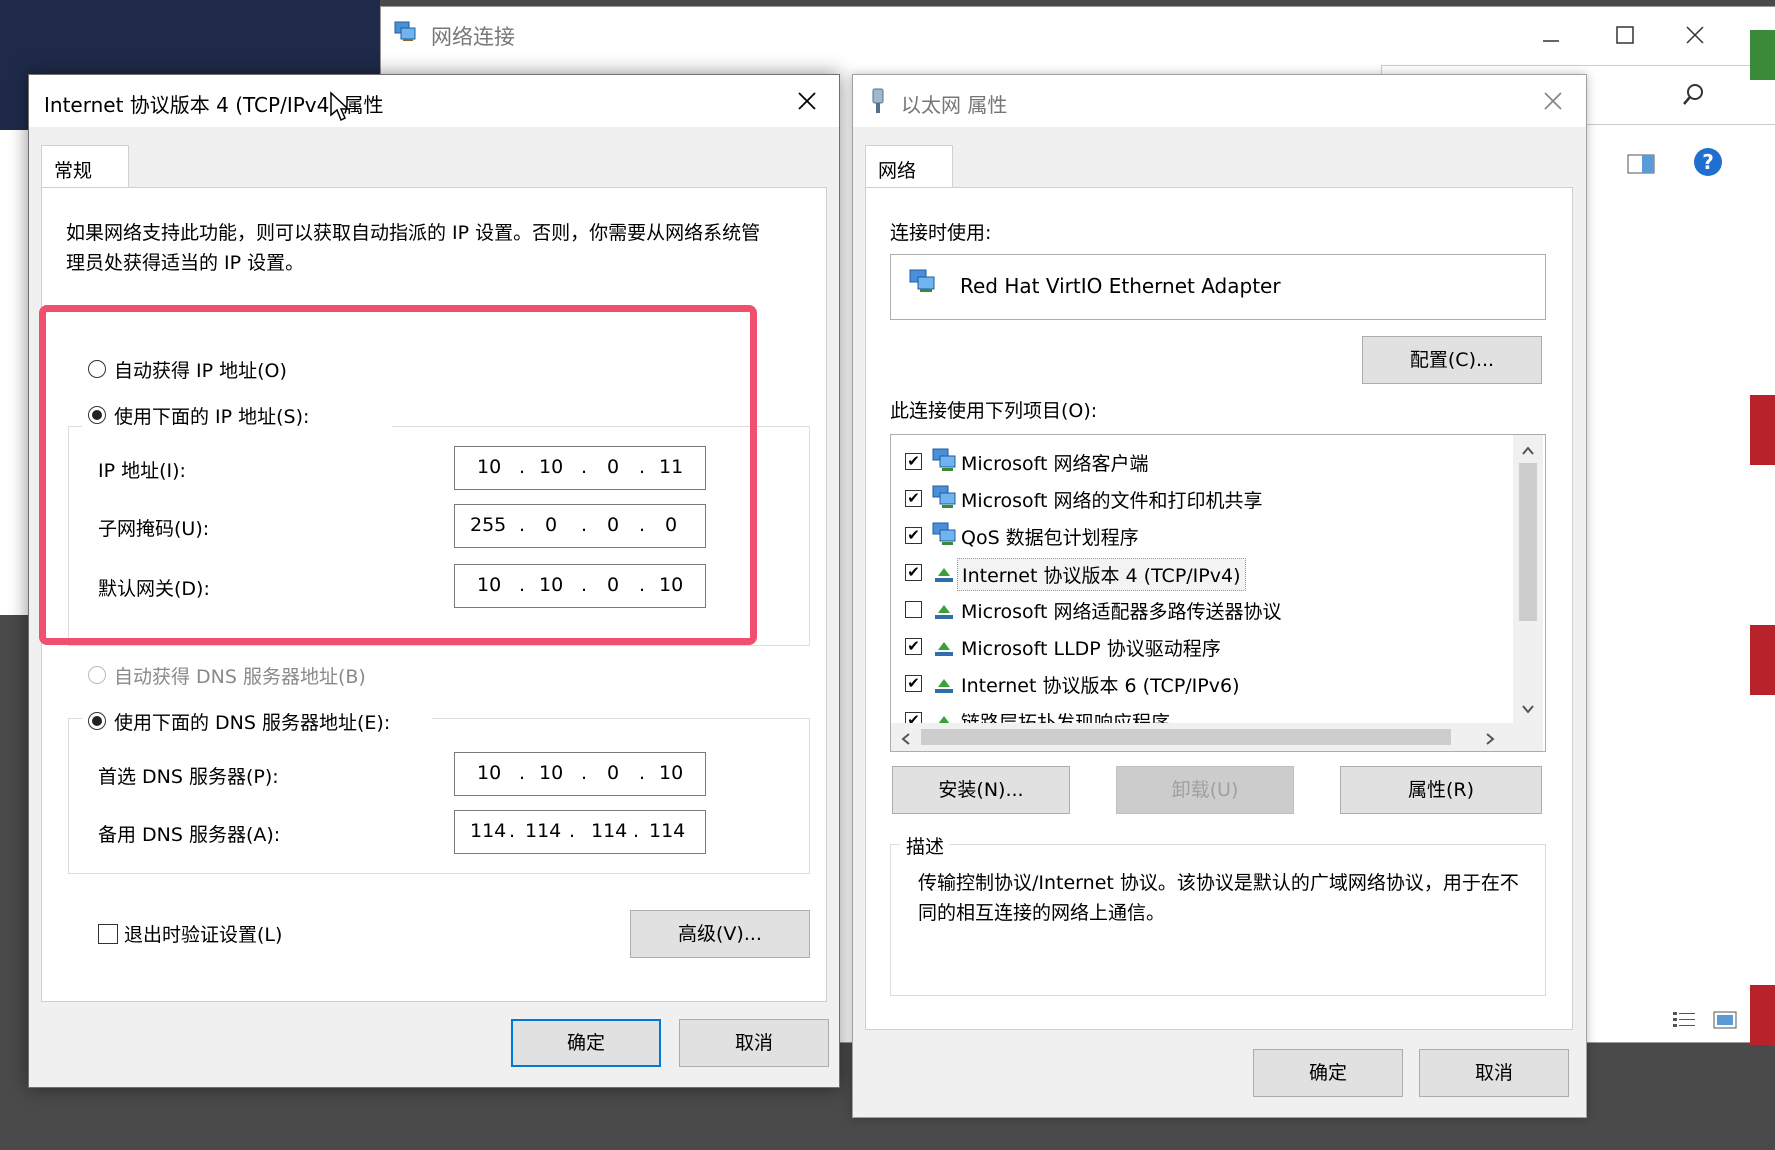  Describe the element at coordinates (1491, 738) in the screenshot. I see `scroll-right-icon` at that location.